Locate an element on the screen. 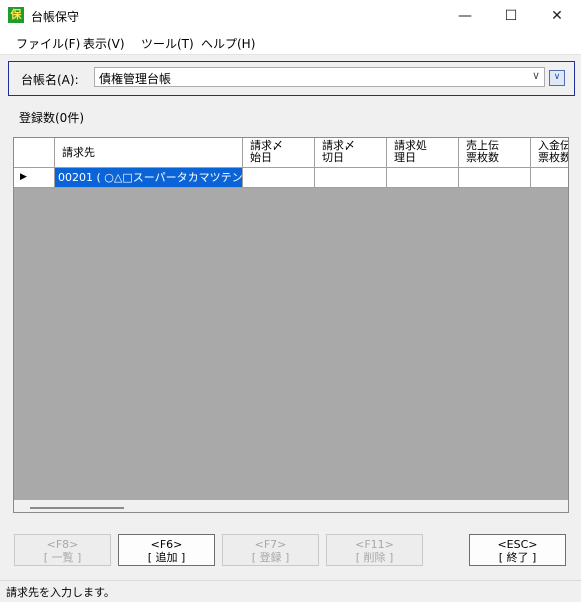 Image resolution: width=581 pixels, height=602 pixels. record-count: 登録数(0件) is located at coordinates (51, 118).